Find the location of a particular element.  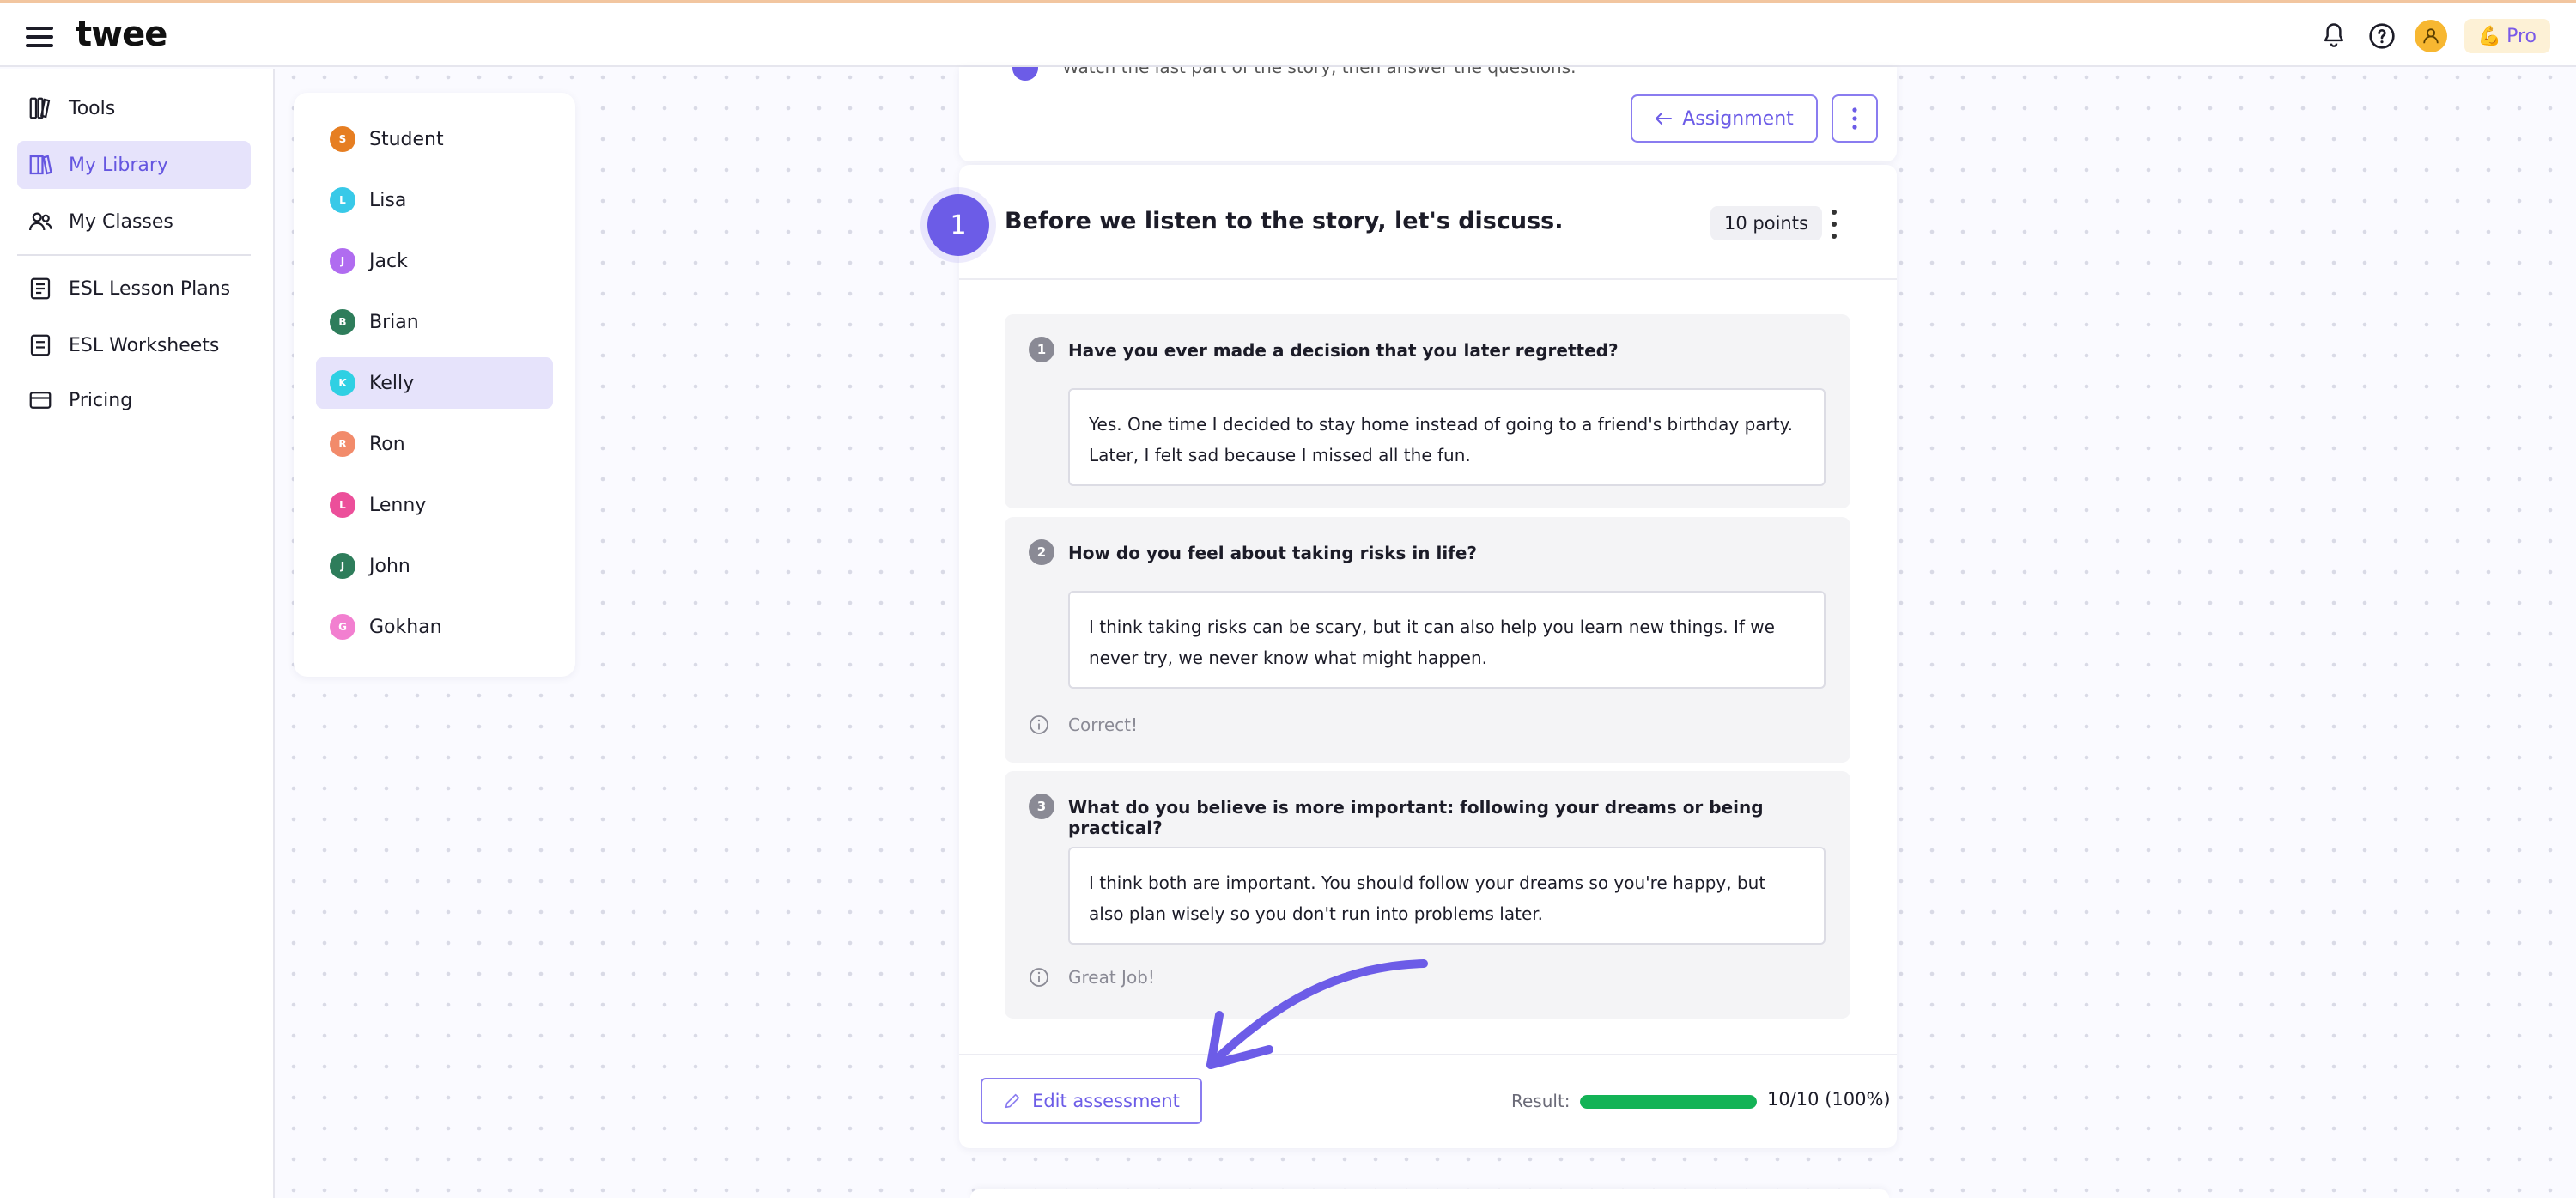

student-item: G Gokhan is located at coordinates (434, 627).